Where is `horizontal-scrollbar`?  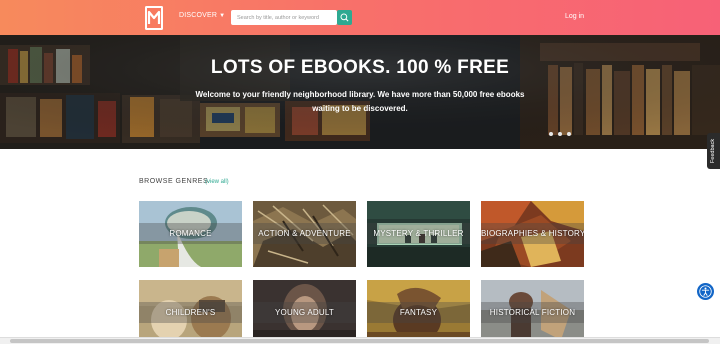 horizontal-scrollbar is located at coordinates (360, 340).